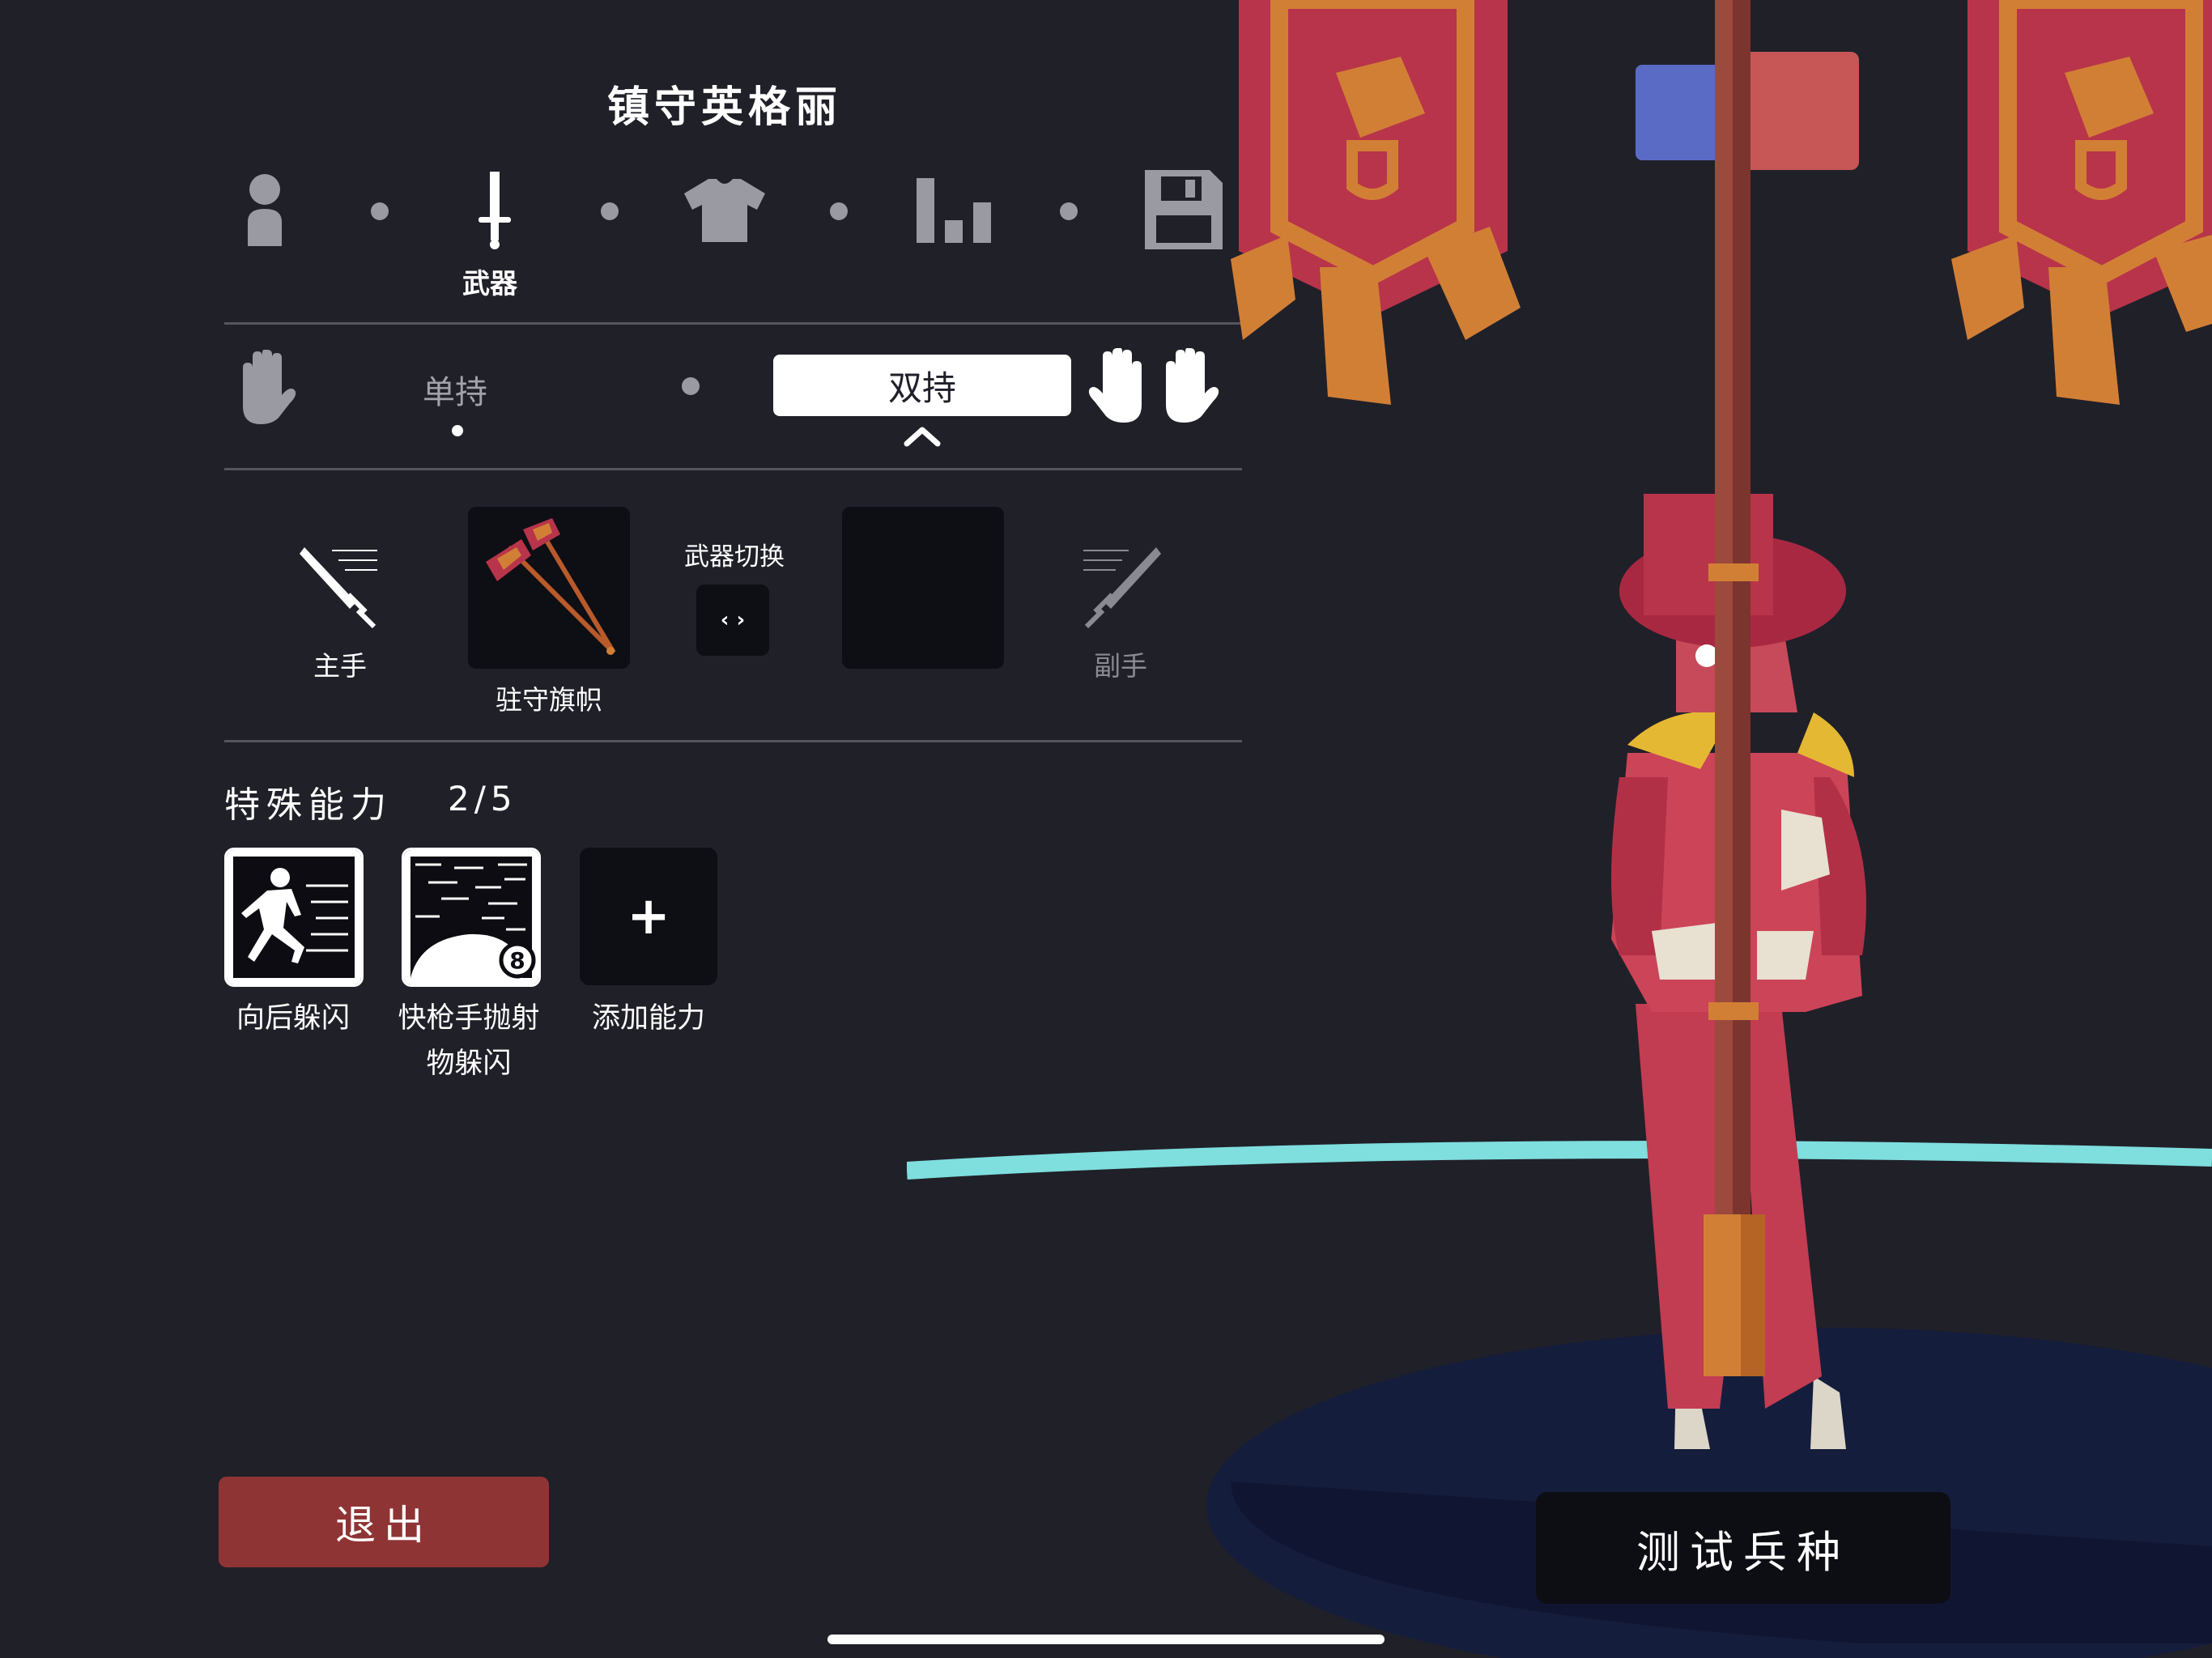 This screenshot has height=1658, width=2212. Describe the element at coordinates (735, 557) in the screenshot. I see `weapon-switch-label: 武器切换` at that location.